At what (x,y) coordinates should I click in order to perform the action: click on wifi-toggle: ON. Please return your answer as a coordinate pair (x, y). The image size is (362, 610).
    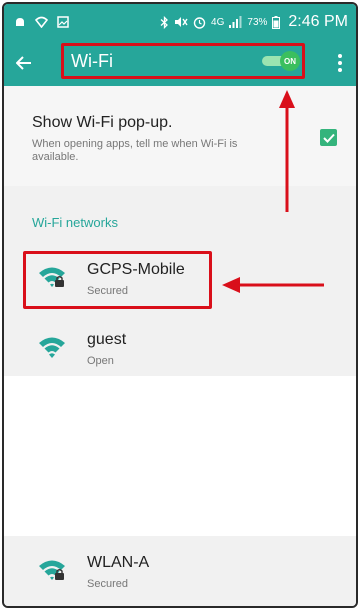
    Looking at the image, I should click on (281, 61).